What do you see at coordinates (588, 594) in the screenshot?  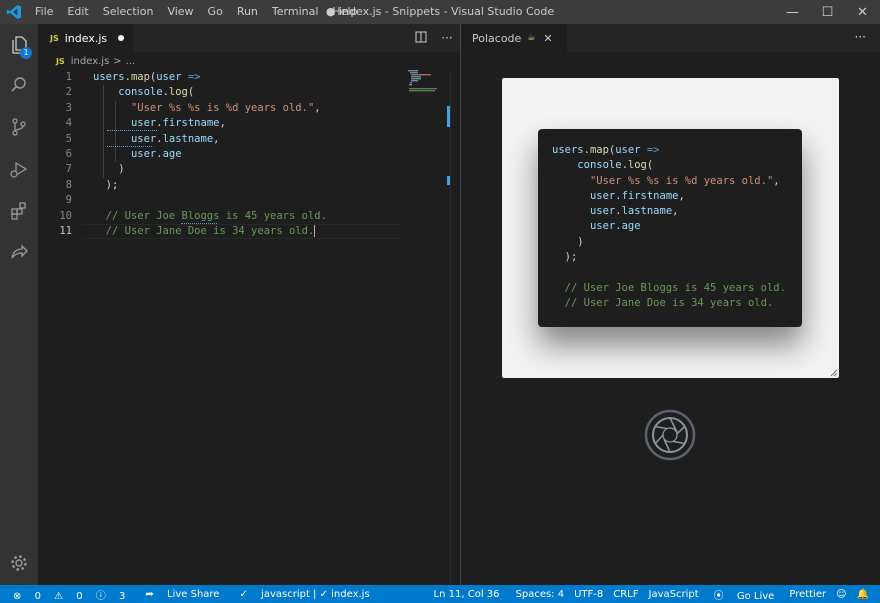 I see `encoding: UTF-8` at bounding box center [588, 594].